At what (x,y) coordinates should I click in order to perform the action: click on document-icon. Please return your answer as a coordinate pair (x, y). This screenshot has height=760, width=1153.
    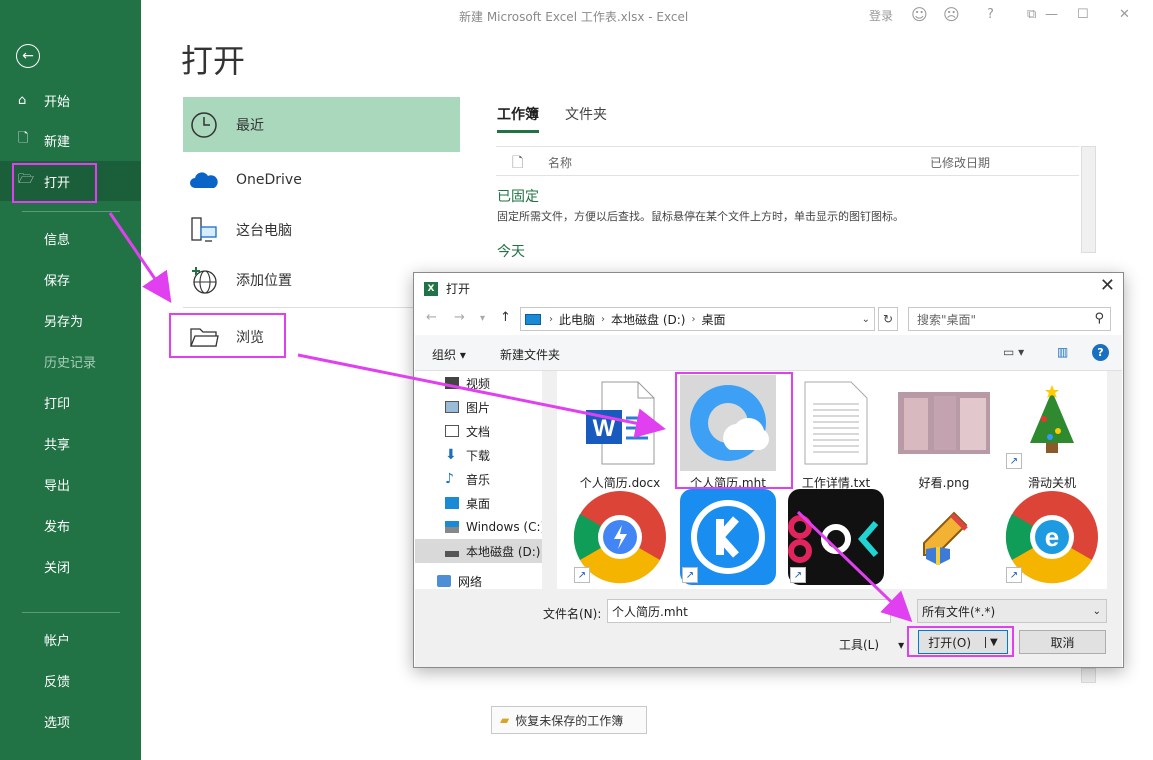
    Looking at the image, I should click on (452, 431).